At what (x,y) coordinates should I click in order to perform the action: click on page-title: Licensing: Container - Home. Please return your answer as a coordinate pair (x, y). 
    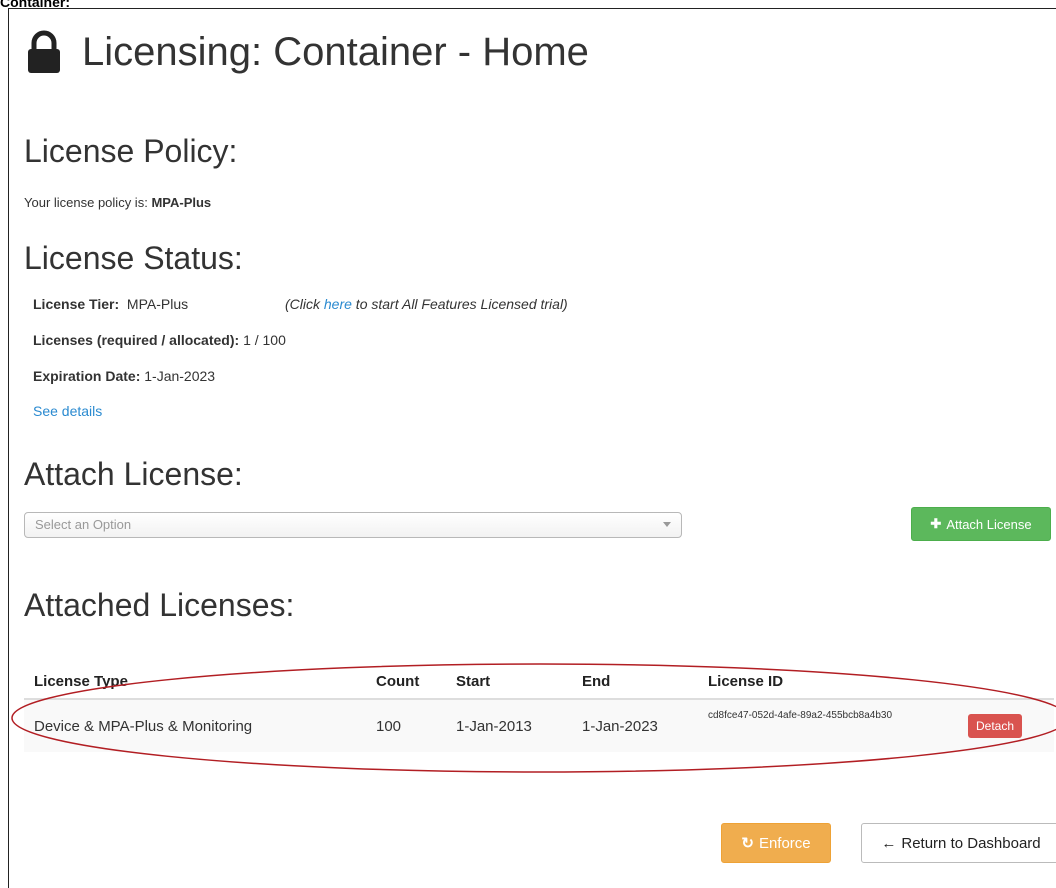
    Looking at the image, I should click on (306, 52).